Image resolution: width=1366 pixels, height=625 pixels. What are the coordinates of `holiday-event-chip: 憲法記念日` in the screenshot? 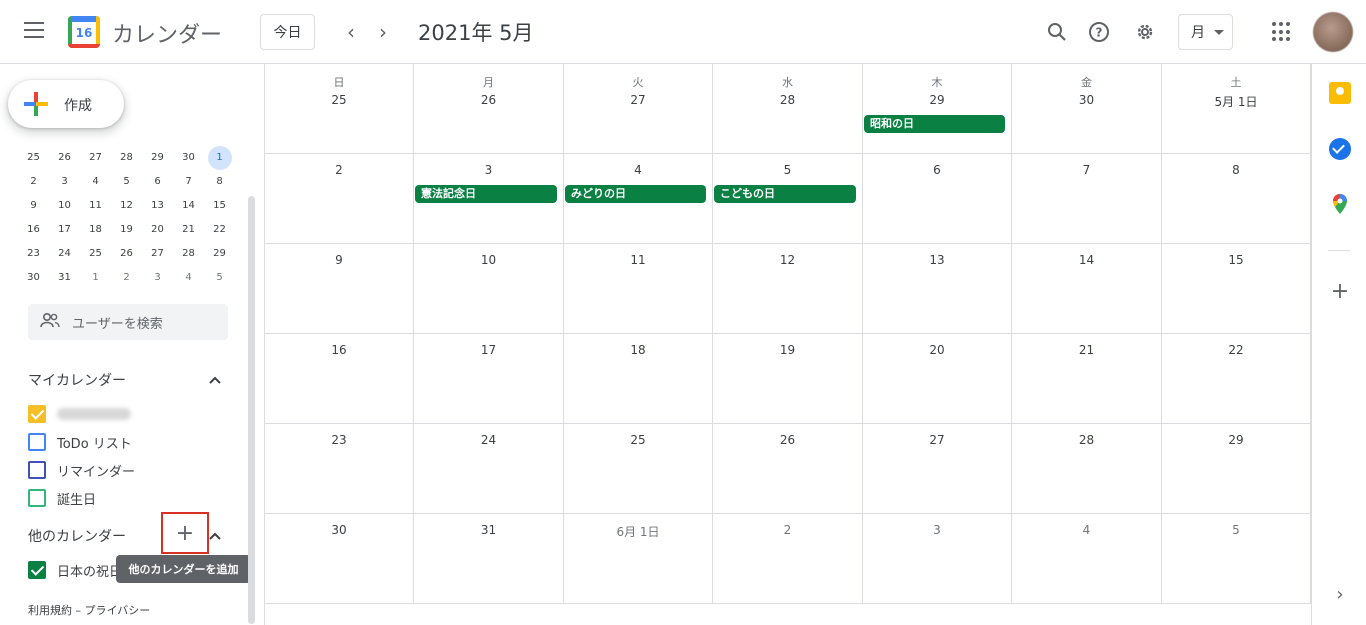 It's located at (486, 194).